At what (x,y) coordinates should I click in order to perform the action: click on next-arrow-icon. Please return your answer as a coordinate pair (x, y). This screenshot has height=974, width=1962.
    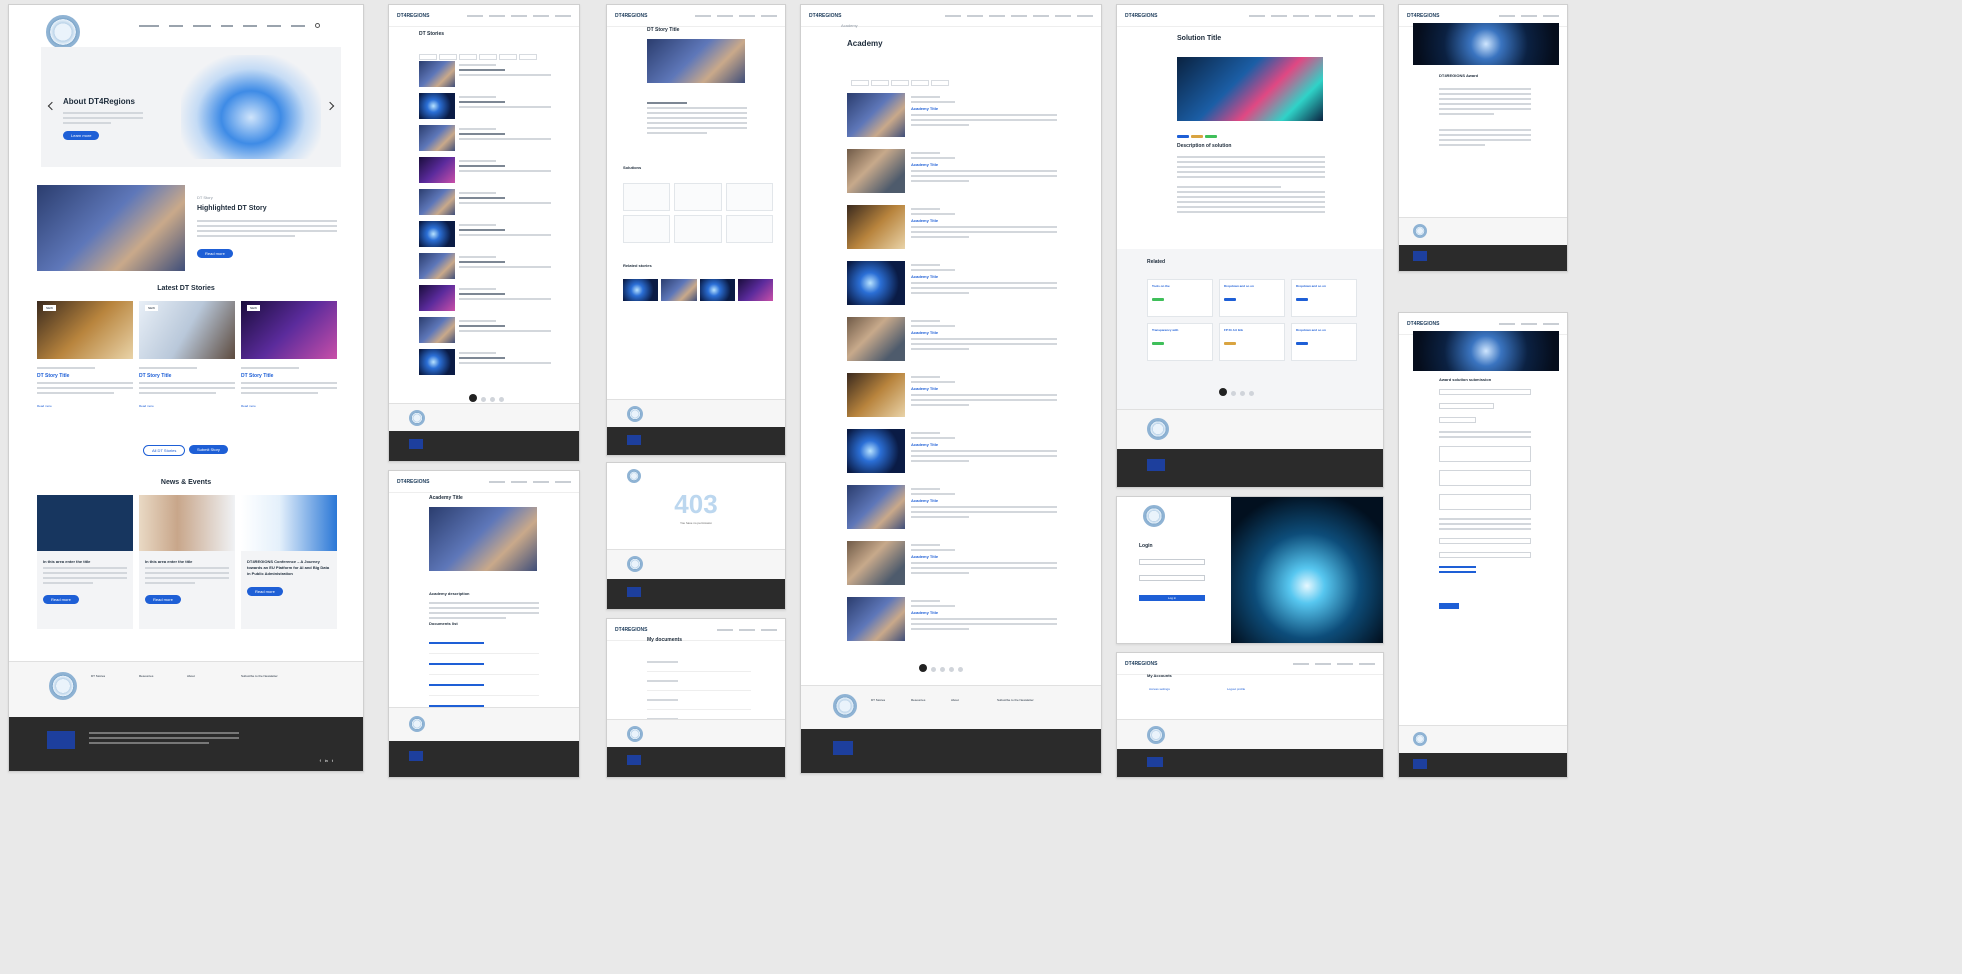
    Looking at the image, I should click on (330, 106).